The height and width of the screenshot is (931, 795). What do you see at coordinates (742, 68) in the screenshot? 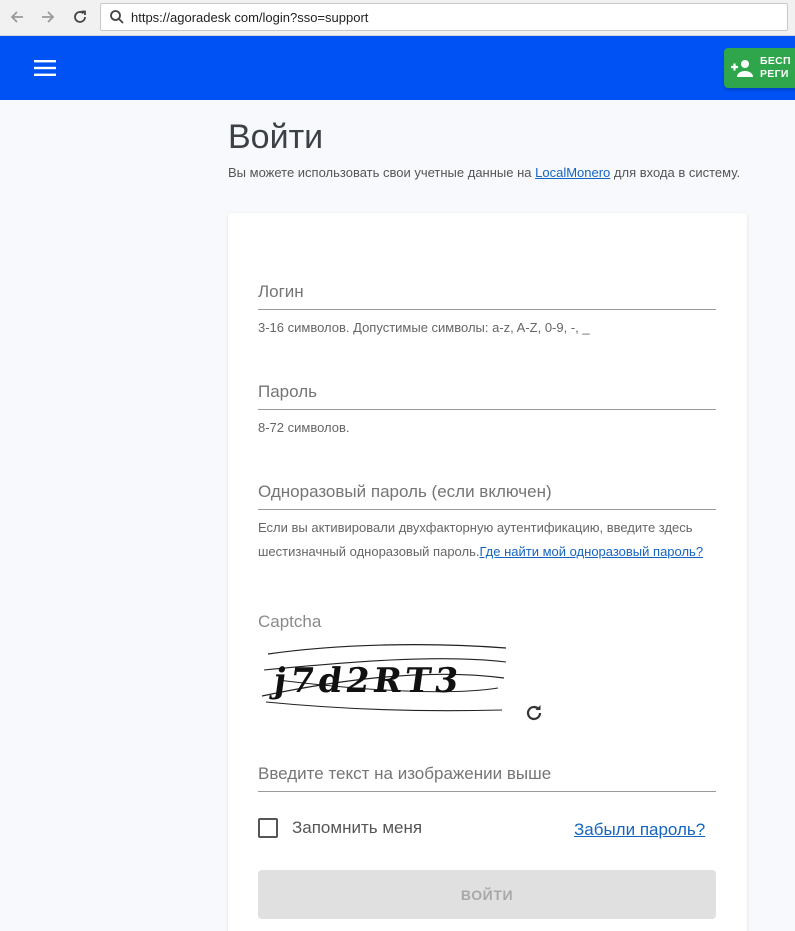
I see `add-user-icon` at bounding box center [742, 68].